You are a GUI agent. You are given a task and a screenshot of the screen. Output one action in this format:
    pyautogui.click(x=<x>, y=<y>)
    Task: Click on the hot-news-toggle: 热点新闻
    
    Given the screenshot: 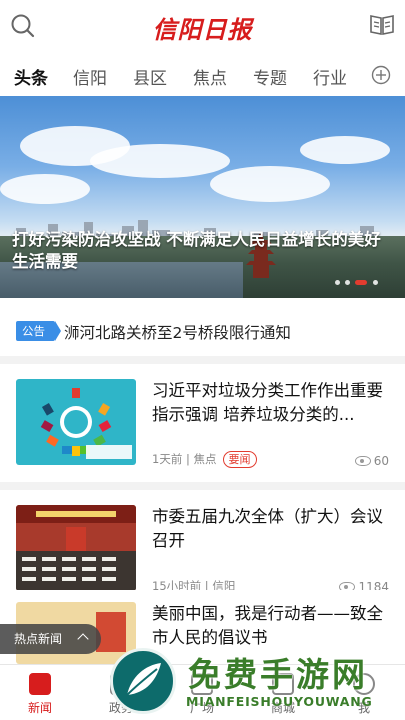 What is the action you would take?
    pyautogui.click(x=50, y=639)
    